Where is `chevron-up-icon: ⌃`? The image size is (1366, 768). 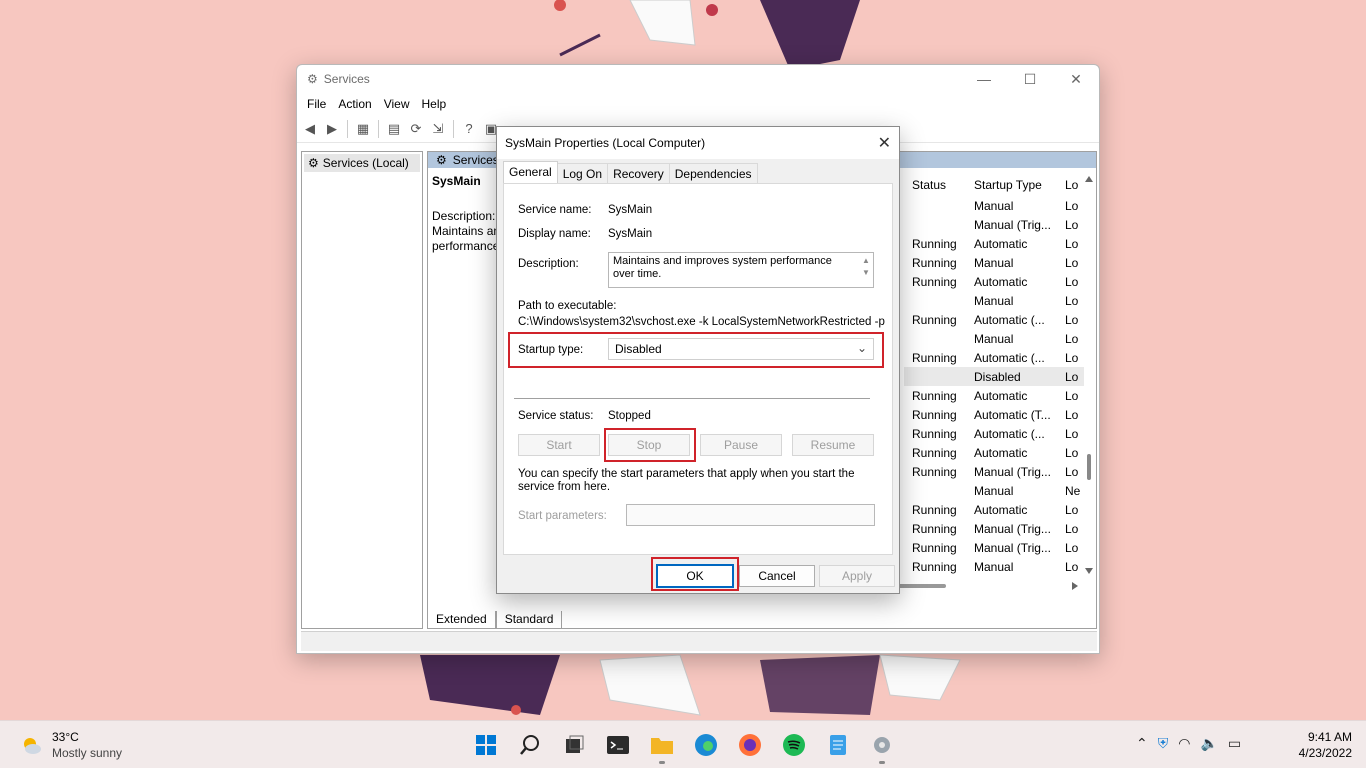 chevron-up-icon: ⌃ is located at coordinates (1142, 743).